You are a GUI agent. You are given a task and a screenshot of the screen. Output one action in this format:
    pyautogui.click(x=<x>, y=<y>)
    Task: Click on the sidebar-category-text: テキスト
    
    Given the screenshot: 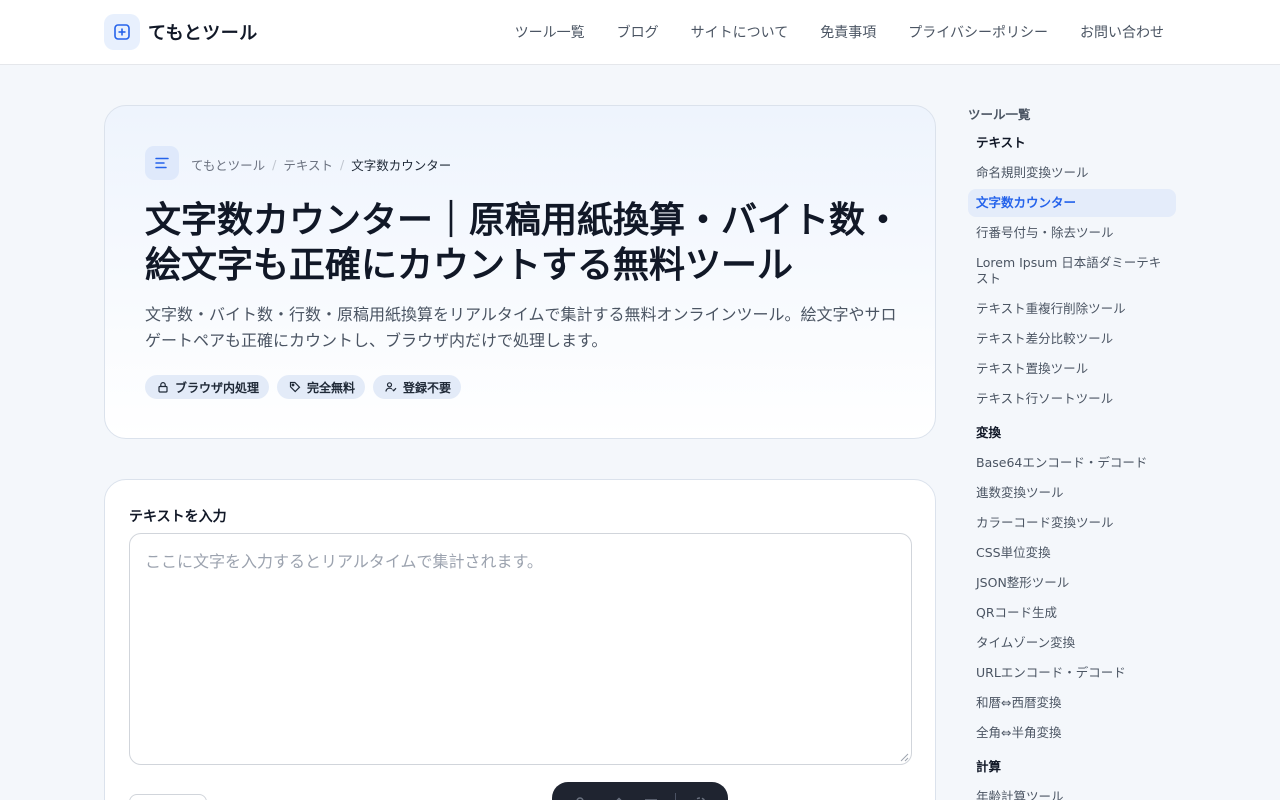 What is the action you would take?
    pyautogui.click(x=1001, y=142)
    